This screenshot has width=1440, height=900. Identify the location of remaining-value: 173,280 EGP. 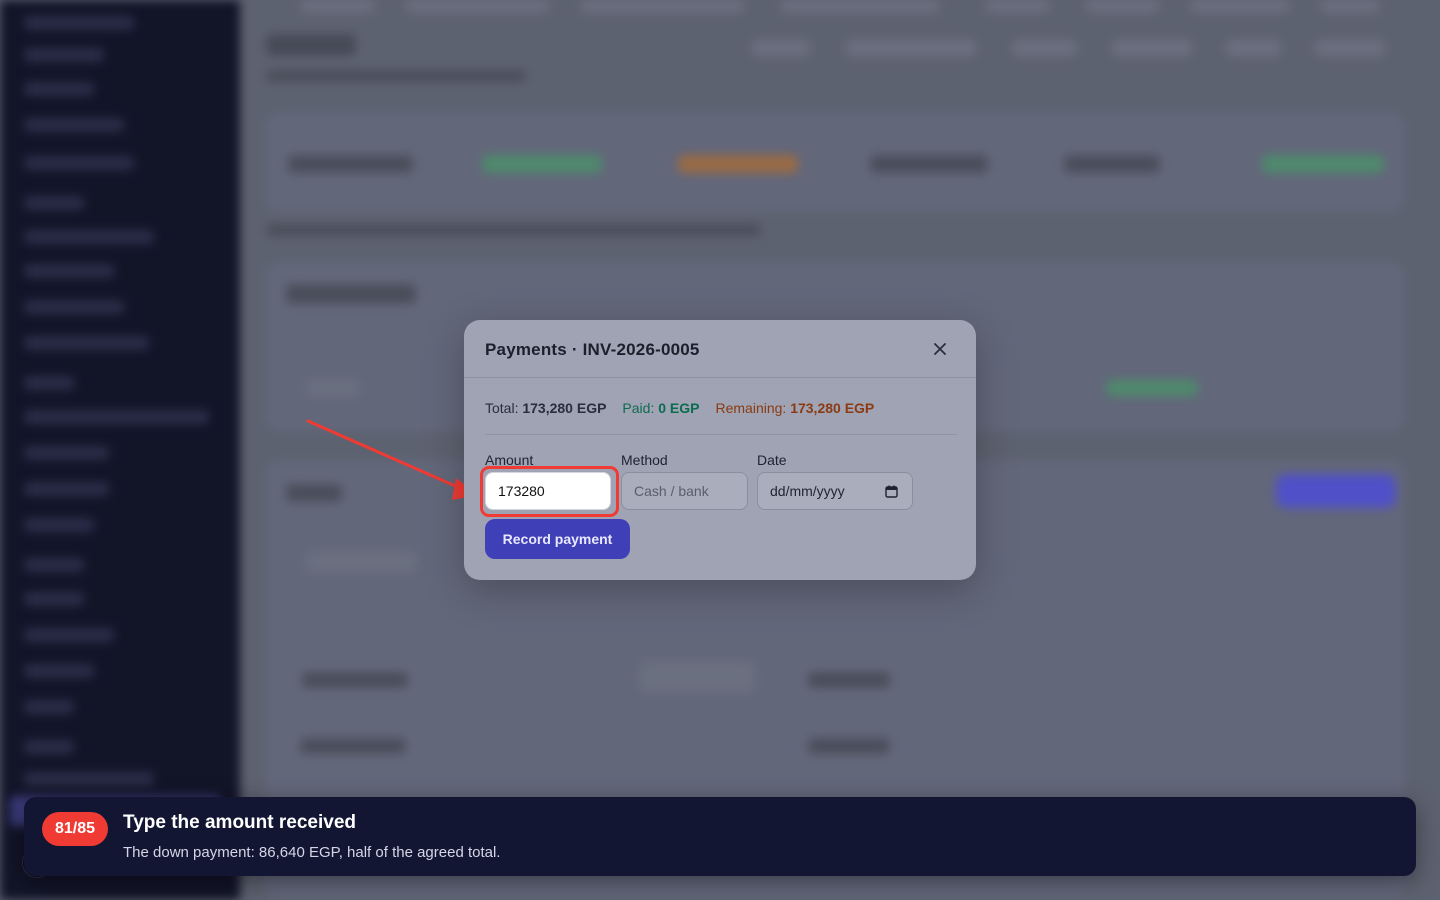
(832, 408).